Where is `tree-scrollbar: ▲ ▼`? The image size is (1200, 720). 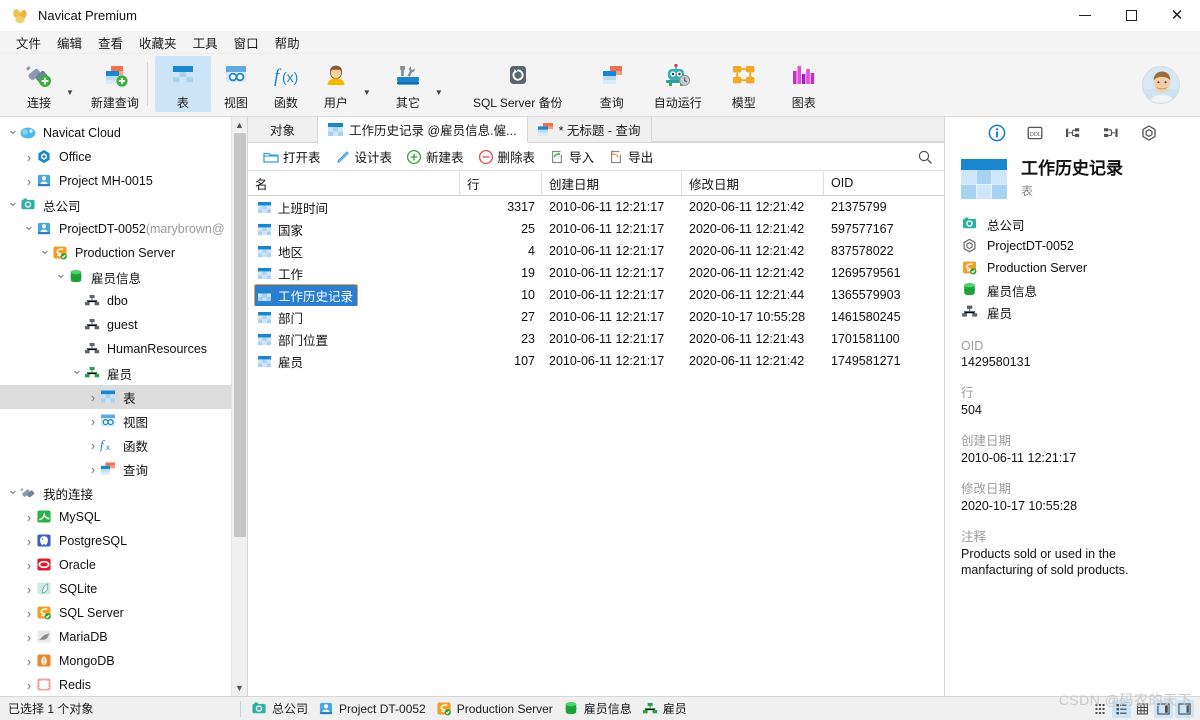
tree-scrollbar: ▲ ▼ is located at coordinates (239, 406).